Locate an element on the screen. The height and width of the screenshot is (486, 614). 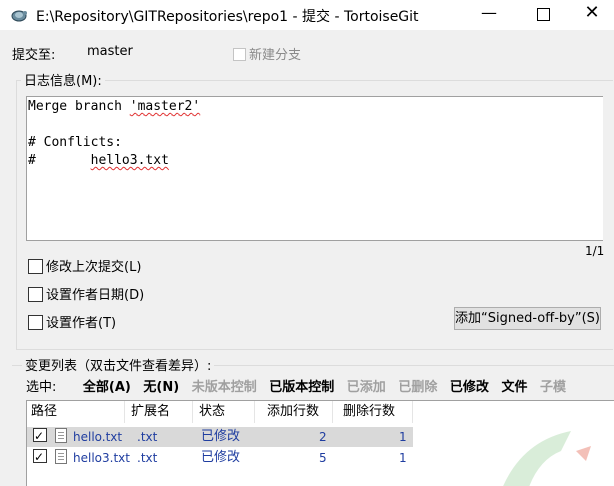
table-row: hello3.txt .txt 已修改 5 1 is located at coordinates (220, 458).